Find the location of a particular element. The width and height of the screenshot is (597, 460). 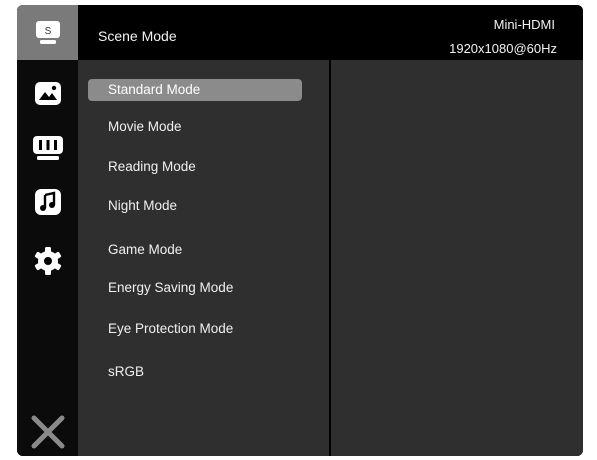

sidebar: S is located at coordinates (47, 230).